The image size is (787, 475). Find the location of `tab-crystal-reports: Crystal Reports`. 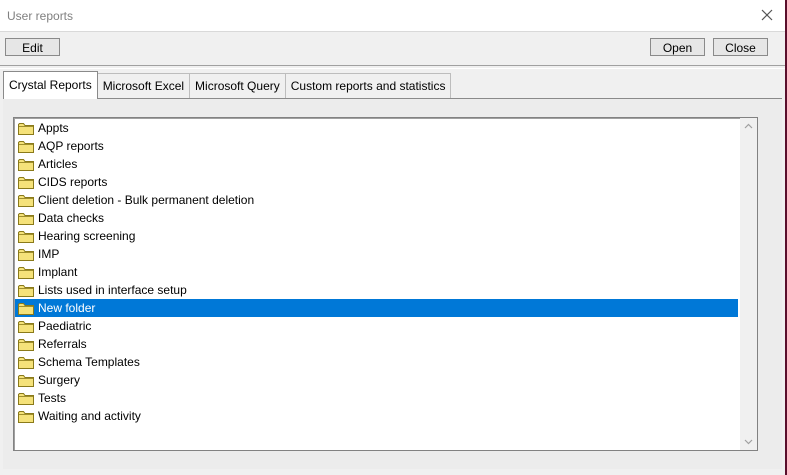

tab-crystal-reports: Crystal Reports is located at coordinates (50, 85).